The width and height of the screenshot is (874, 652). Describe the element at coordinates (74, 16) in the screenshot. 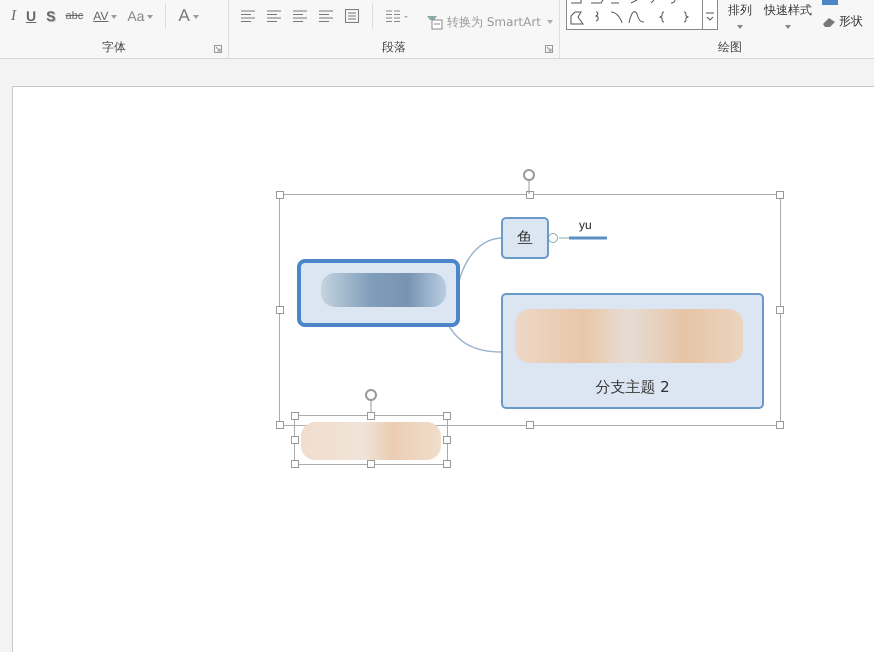

I see `strike-button: abc` at that location.